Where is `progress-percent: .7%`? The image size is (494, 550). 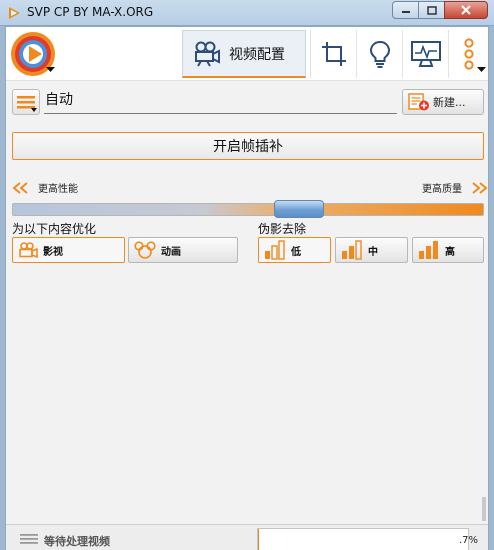
progress-percent: .7% is located at coordinates (468, 540).